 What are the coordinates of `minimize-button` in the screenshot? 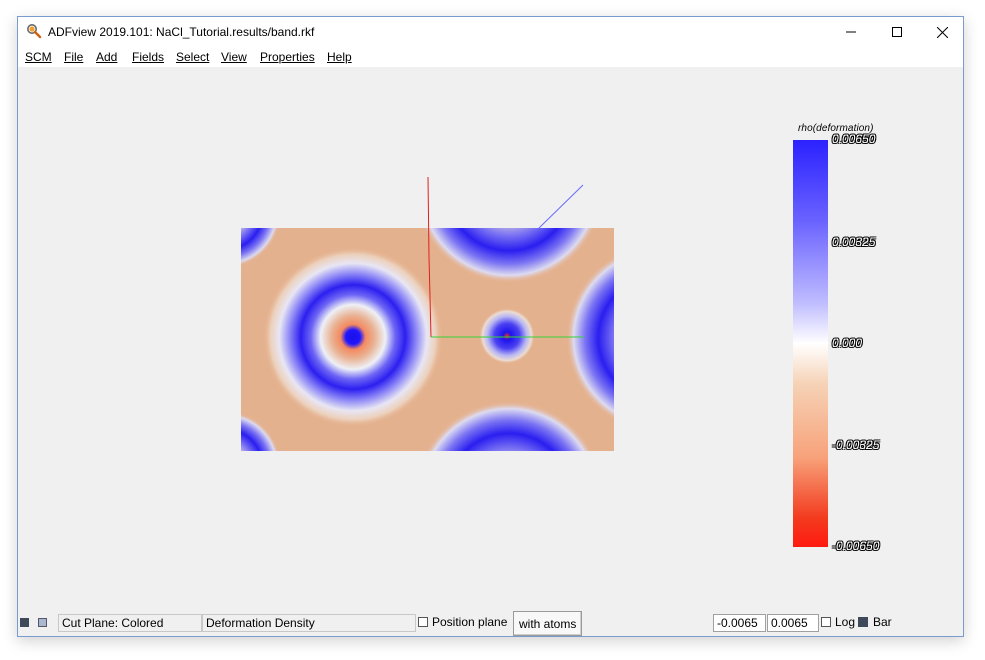 It's located at (851, 32).